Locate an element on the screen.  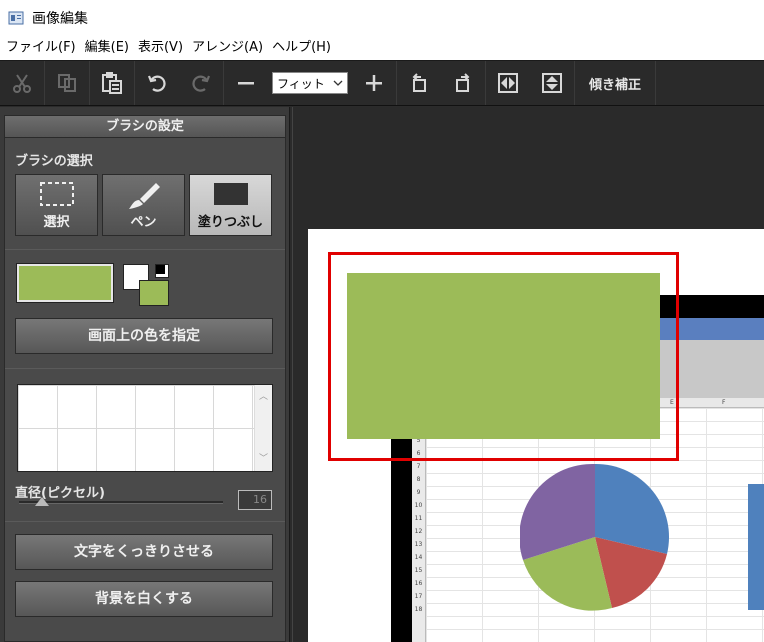
brush-fill-button: 塗りつぶし is located at coordinates (230, 205).